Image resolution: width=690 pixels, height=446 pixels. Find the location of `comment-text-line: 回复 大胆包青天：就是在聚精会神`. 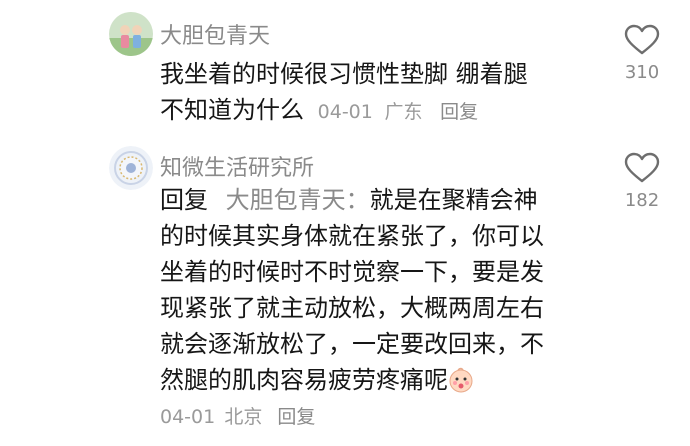

comment-text-line: 回复 大胆包青天：就是在聚精会神 is located at coordinates (380, 200).